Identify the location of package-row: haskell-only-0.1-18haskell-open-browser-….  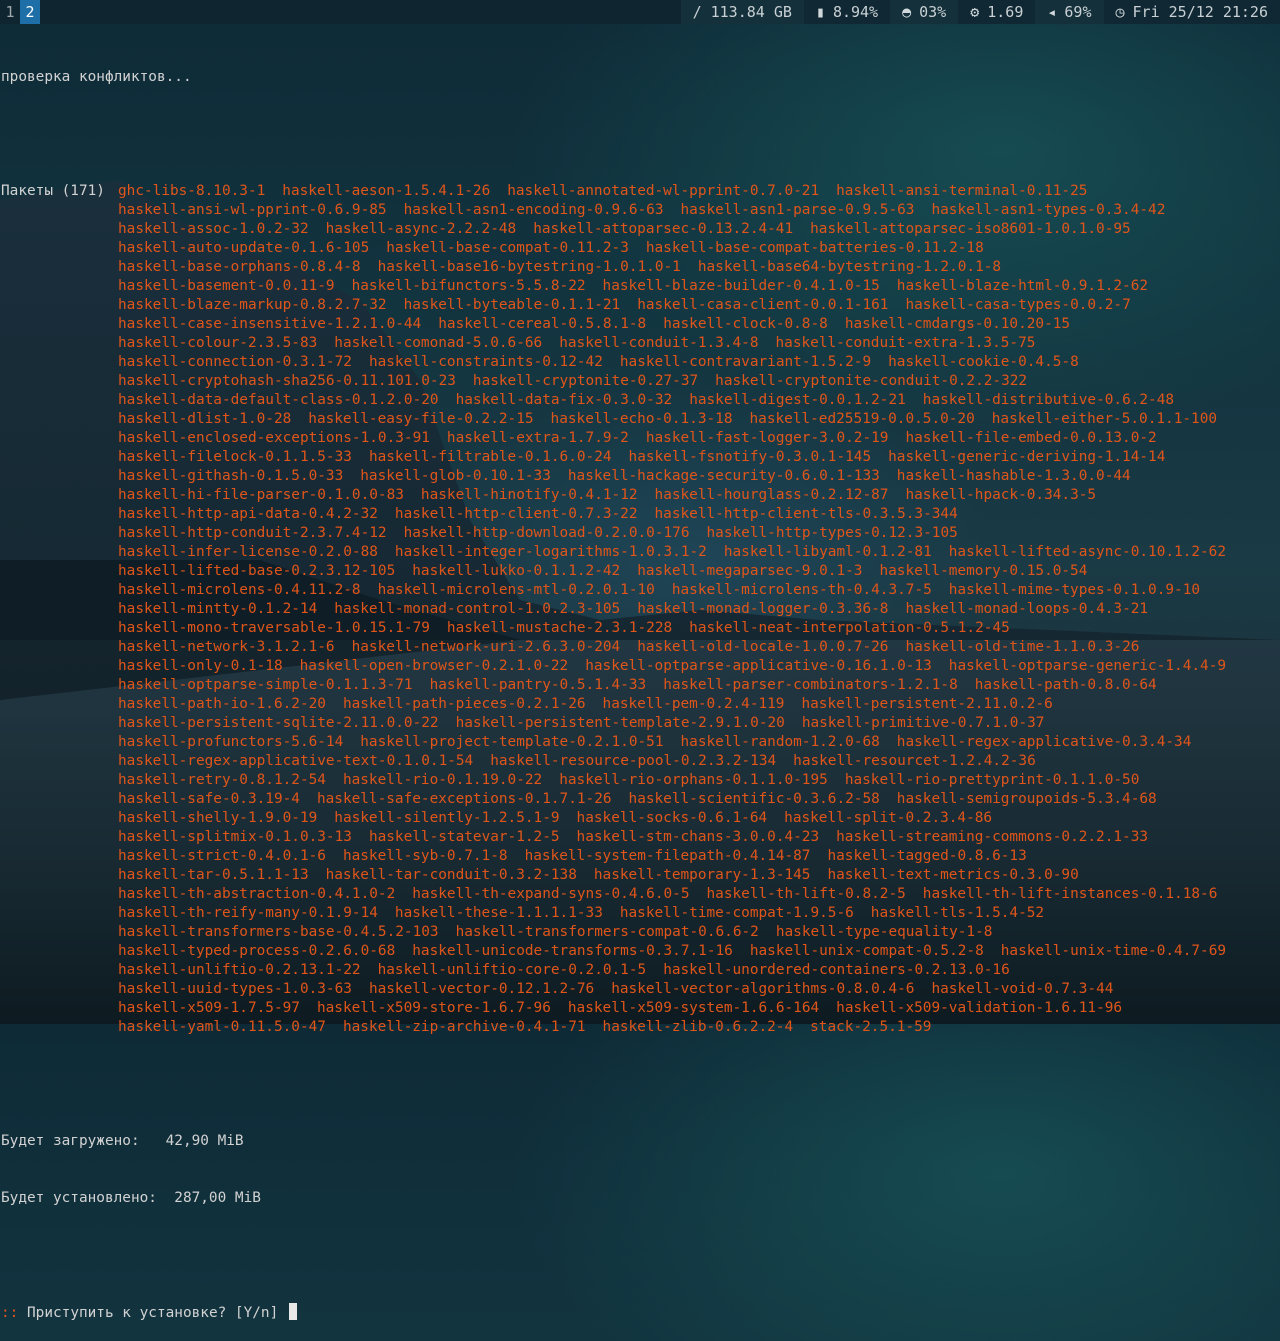
(698, 666).